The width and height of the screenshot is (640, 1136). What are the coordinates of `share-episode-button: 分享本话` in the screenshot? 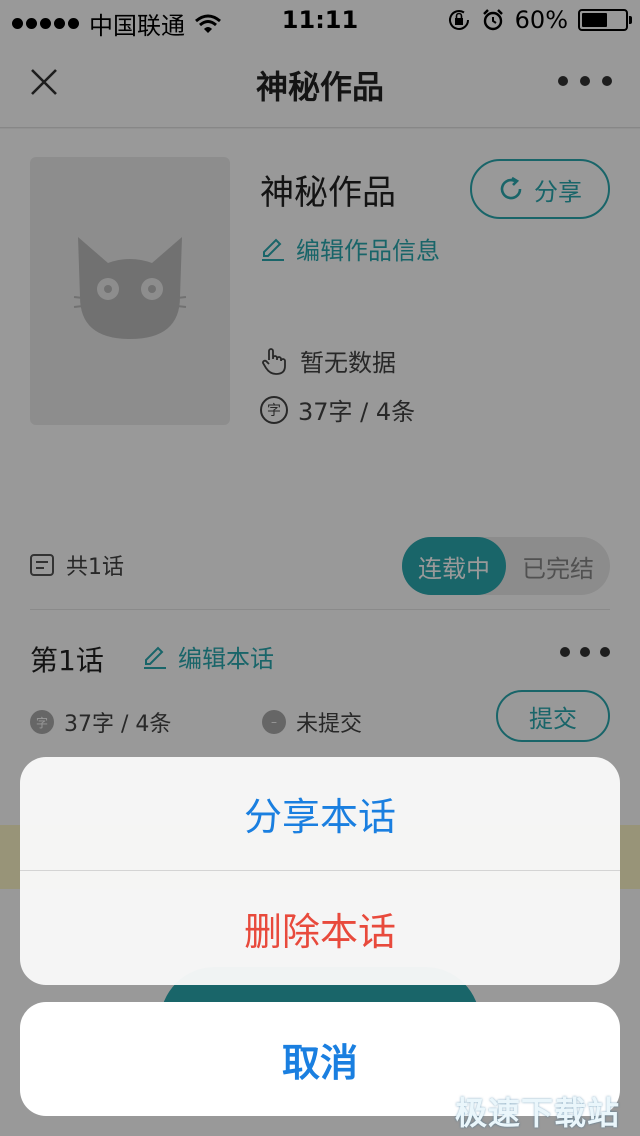 It's located at (320, 814).